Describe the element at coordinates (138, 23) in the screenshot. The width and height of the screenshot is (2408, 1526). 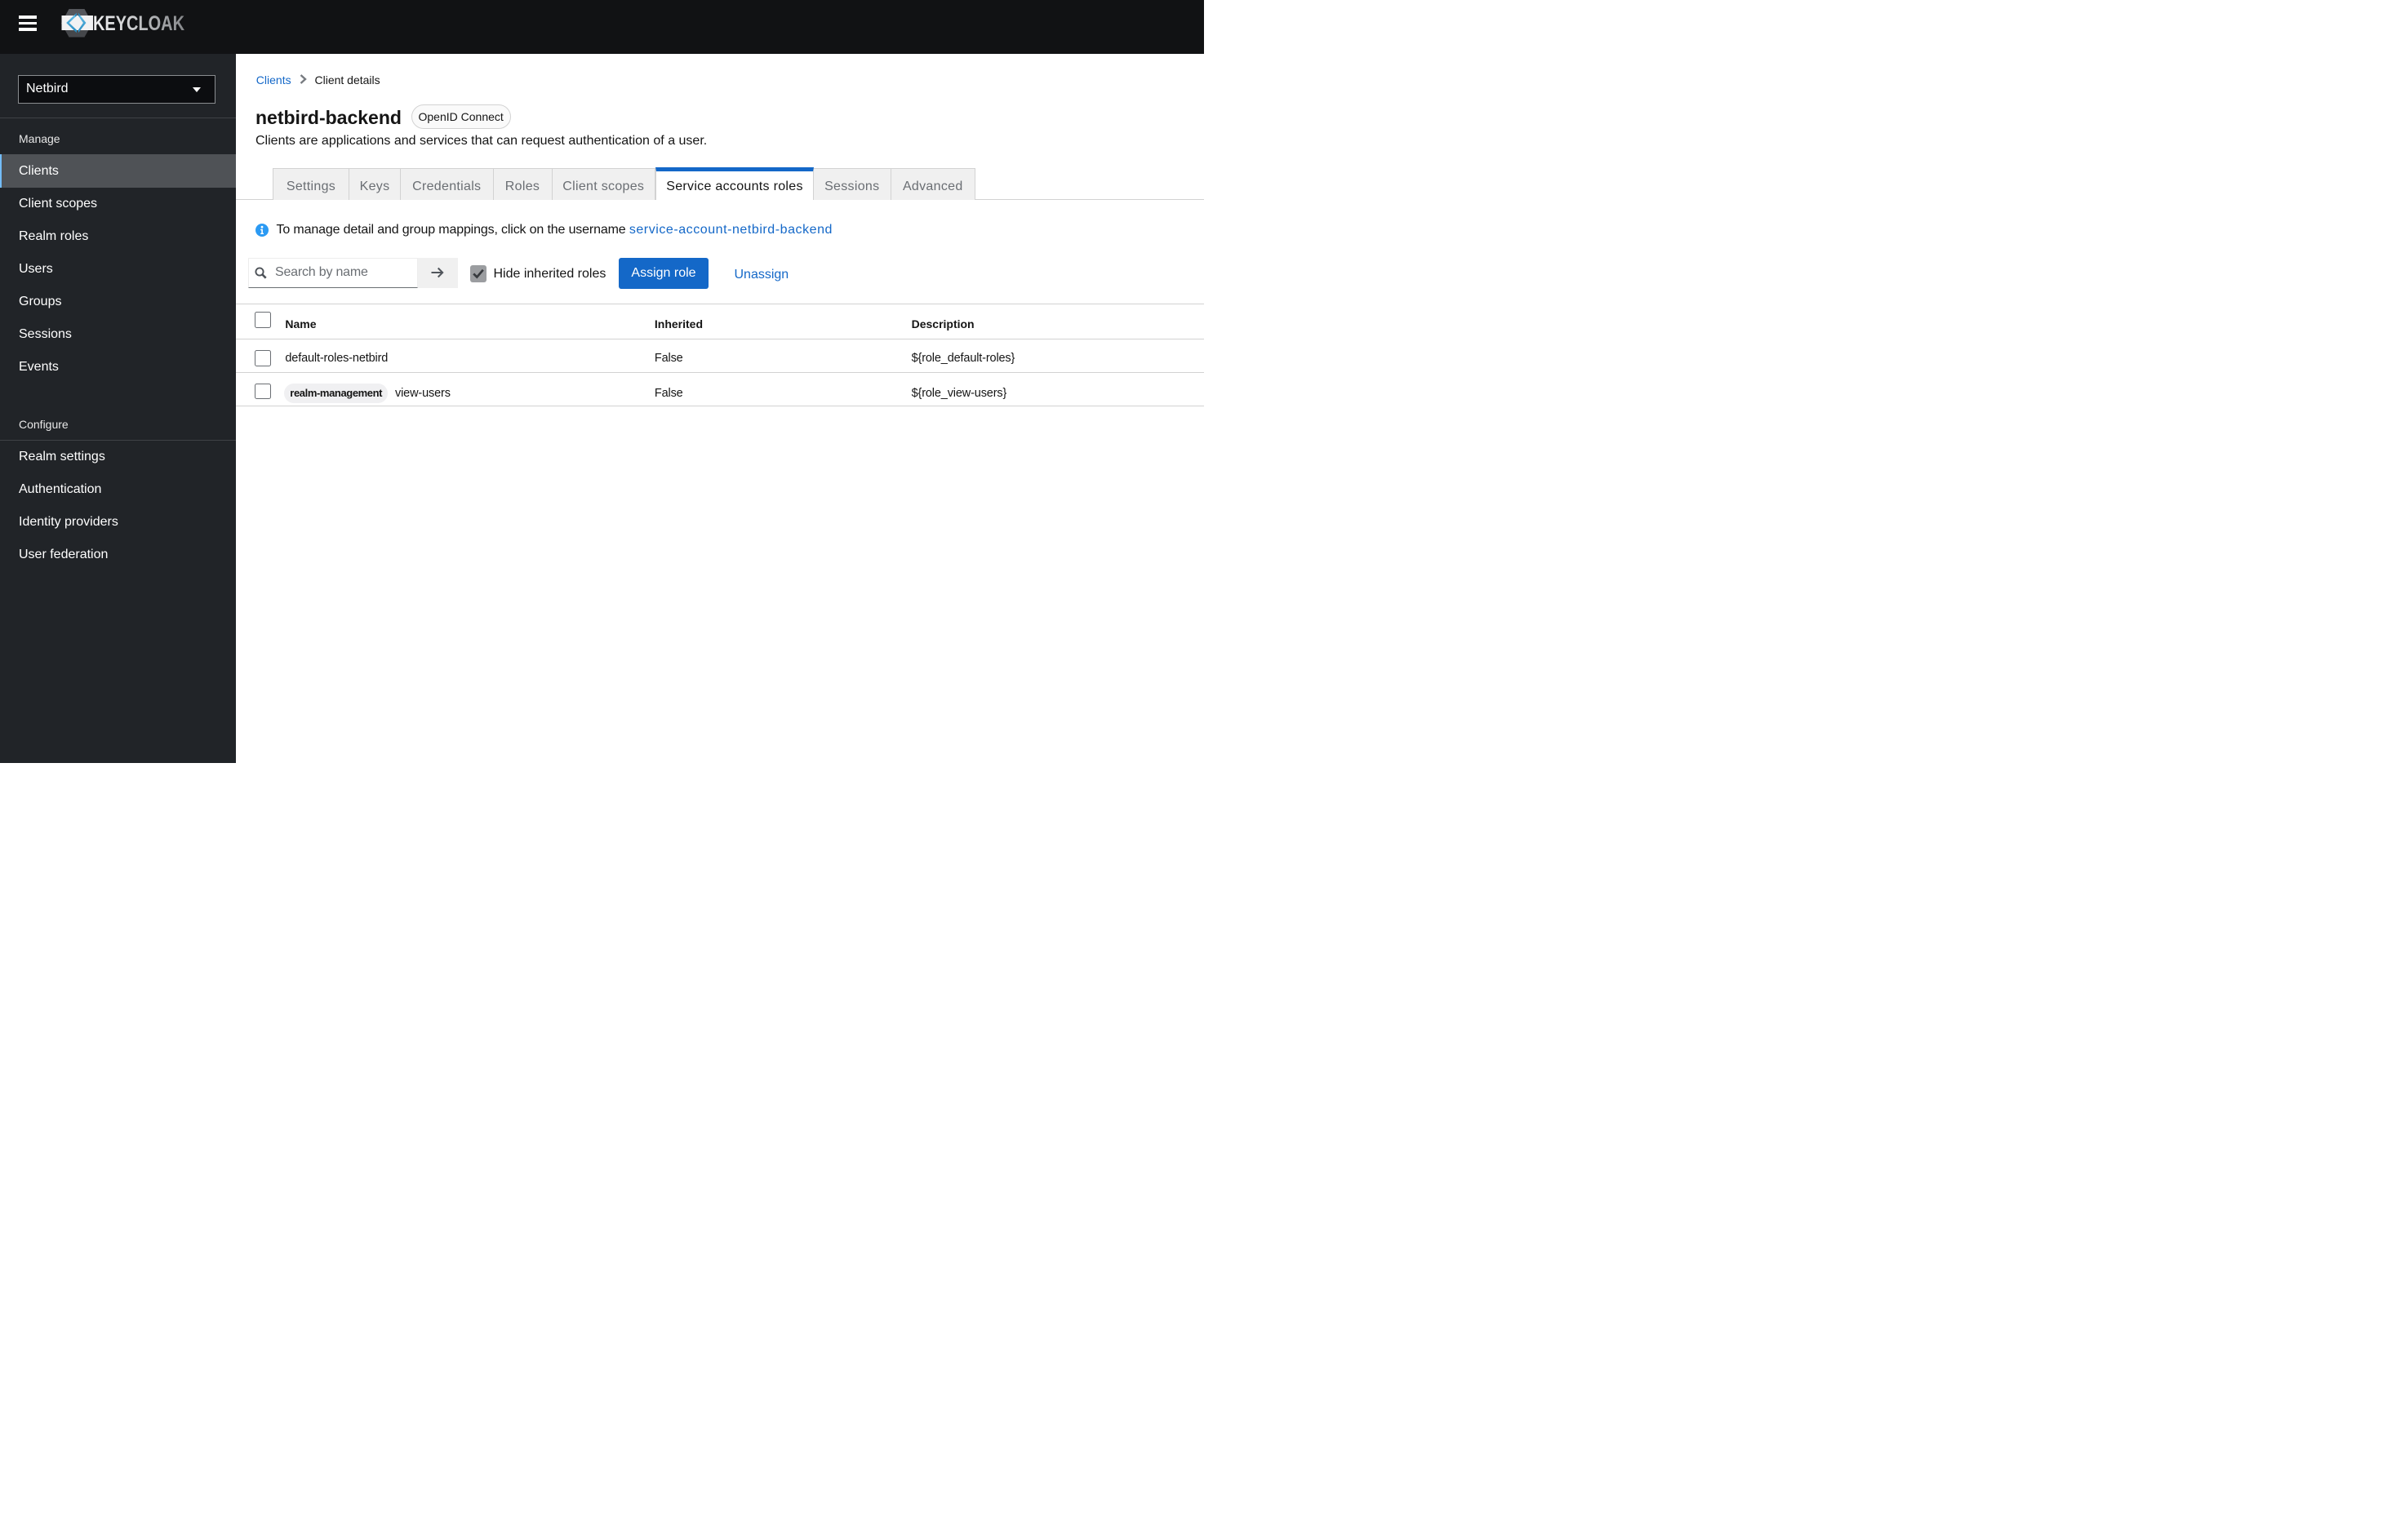
I see `svg-text: KEYCLOAK` at that location.